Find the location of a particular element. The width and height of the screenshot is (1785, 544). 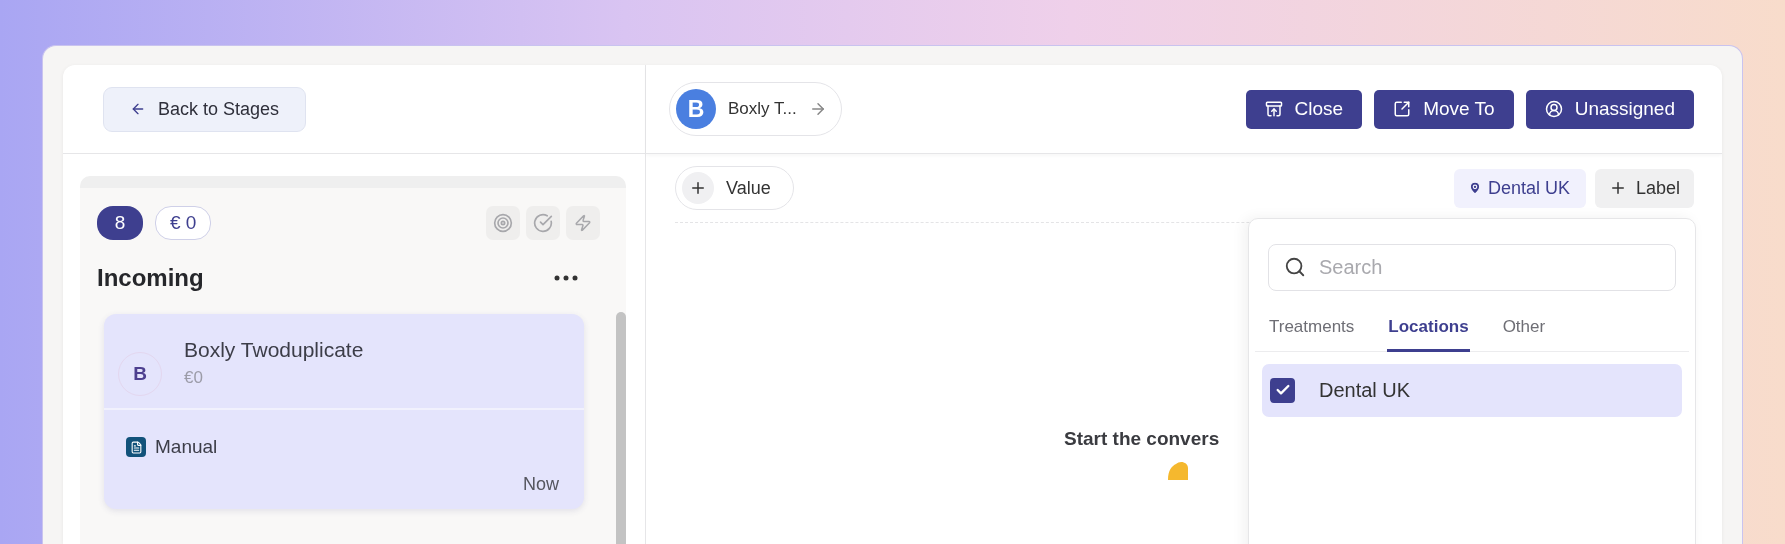

dropdown-tab: Locations is located at coordinates (1428, 329).